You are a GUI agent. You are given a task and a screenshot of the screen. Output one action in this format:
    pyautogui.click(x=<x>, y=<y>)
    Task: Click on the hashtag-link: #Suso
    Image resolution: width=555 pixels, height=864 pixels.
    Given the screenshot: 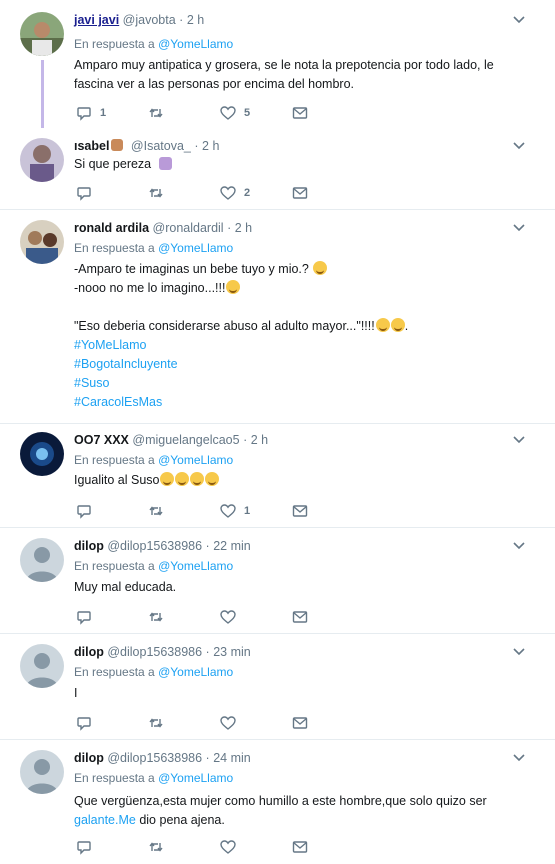 What is the action you would take?
    pyautogui.click(x=302, y=383)
    